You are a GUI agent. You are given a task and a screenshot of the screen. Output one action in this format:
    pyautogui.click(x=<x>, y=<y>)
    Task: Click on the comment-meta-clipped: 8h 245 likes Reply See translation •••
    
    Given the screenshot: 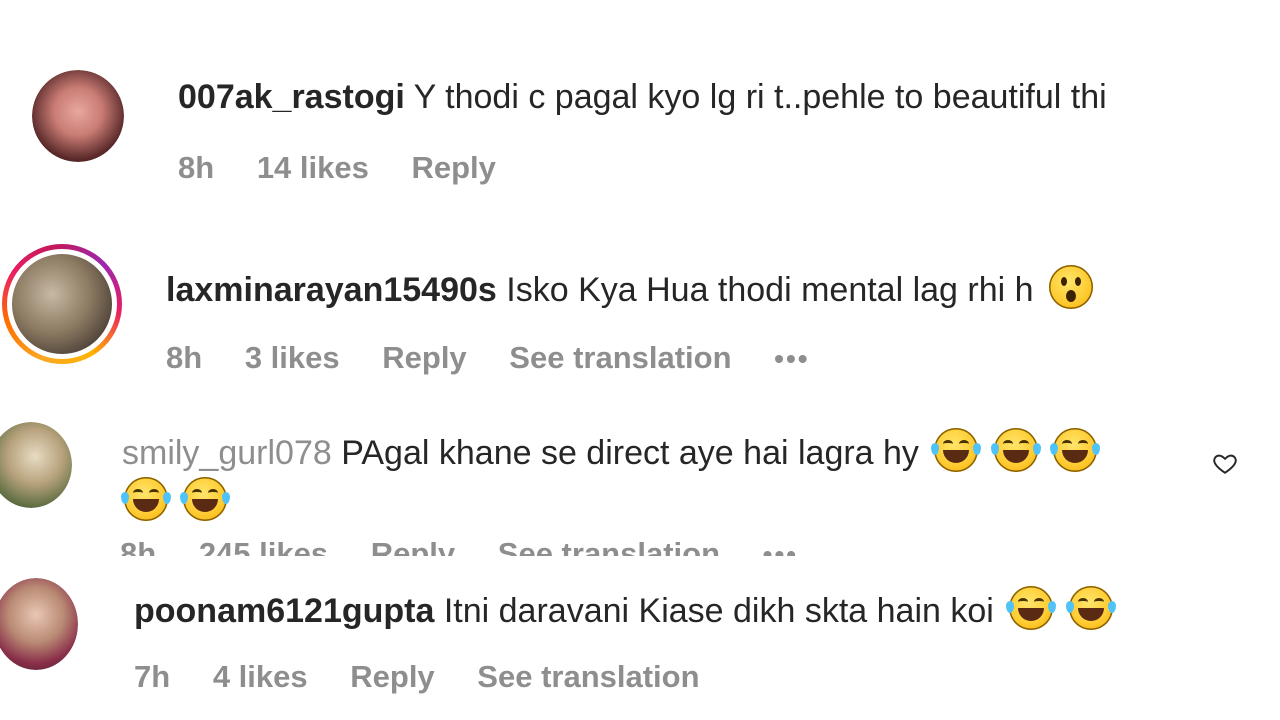 What is the action you would take?
    pyautogui.click(x=470, y=546)
    